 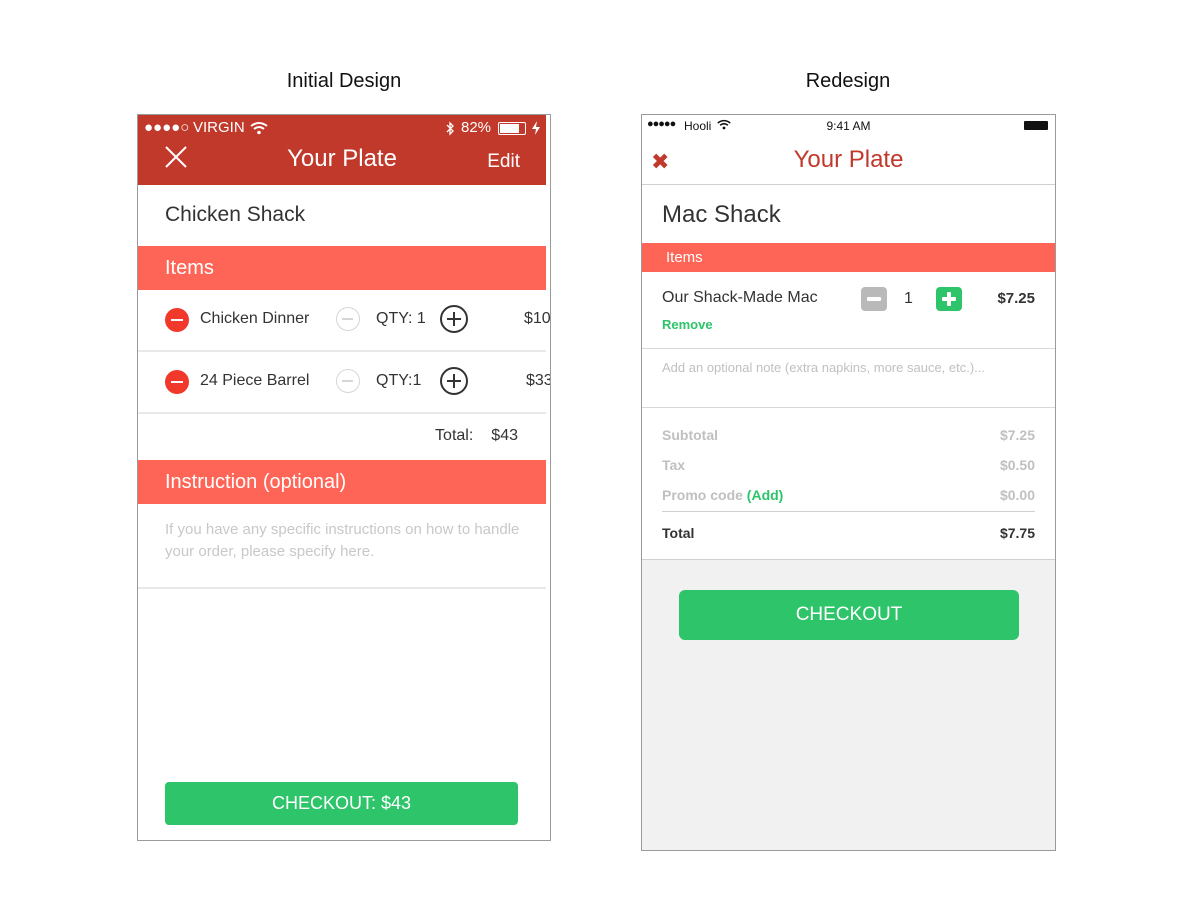 What do you see at coordinates (1017, 435) in the screenshot?
I see `subtotal-value: $7.25` at bounding box center [1017, 435].